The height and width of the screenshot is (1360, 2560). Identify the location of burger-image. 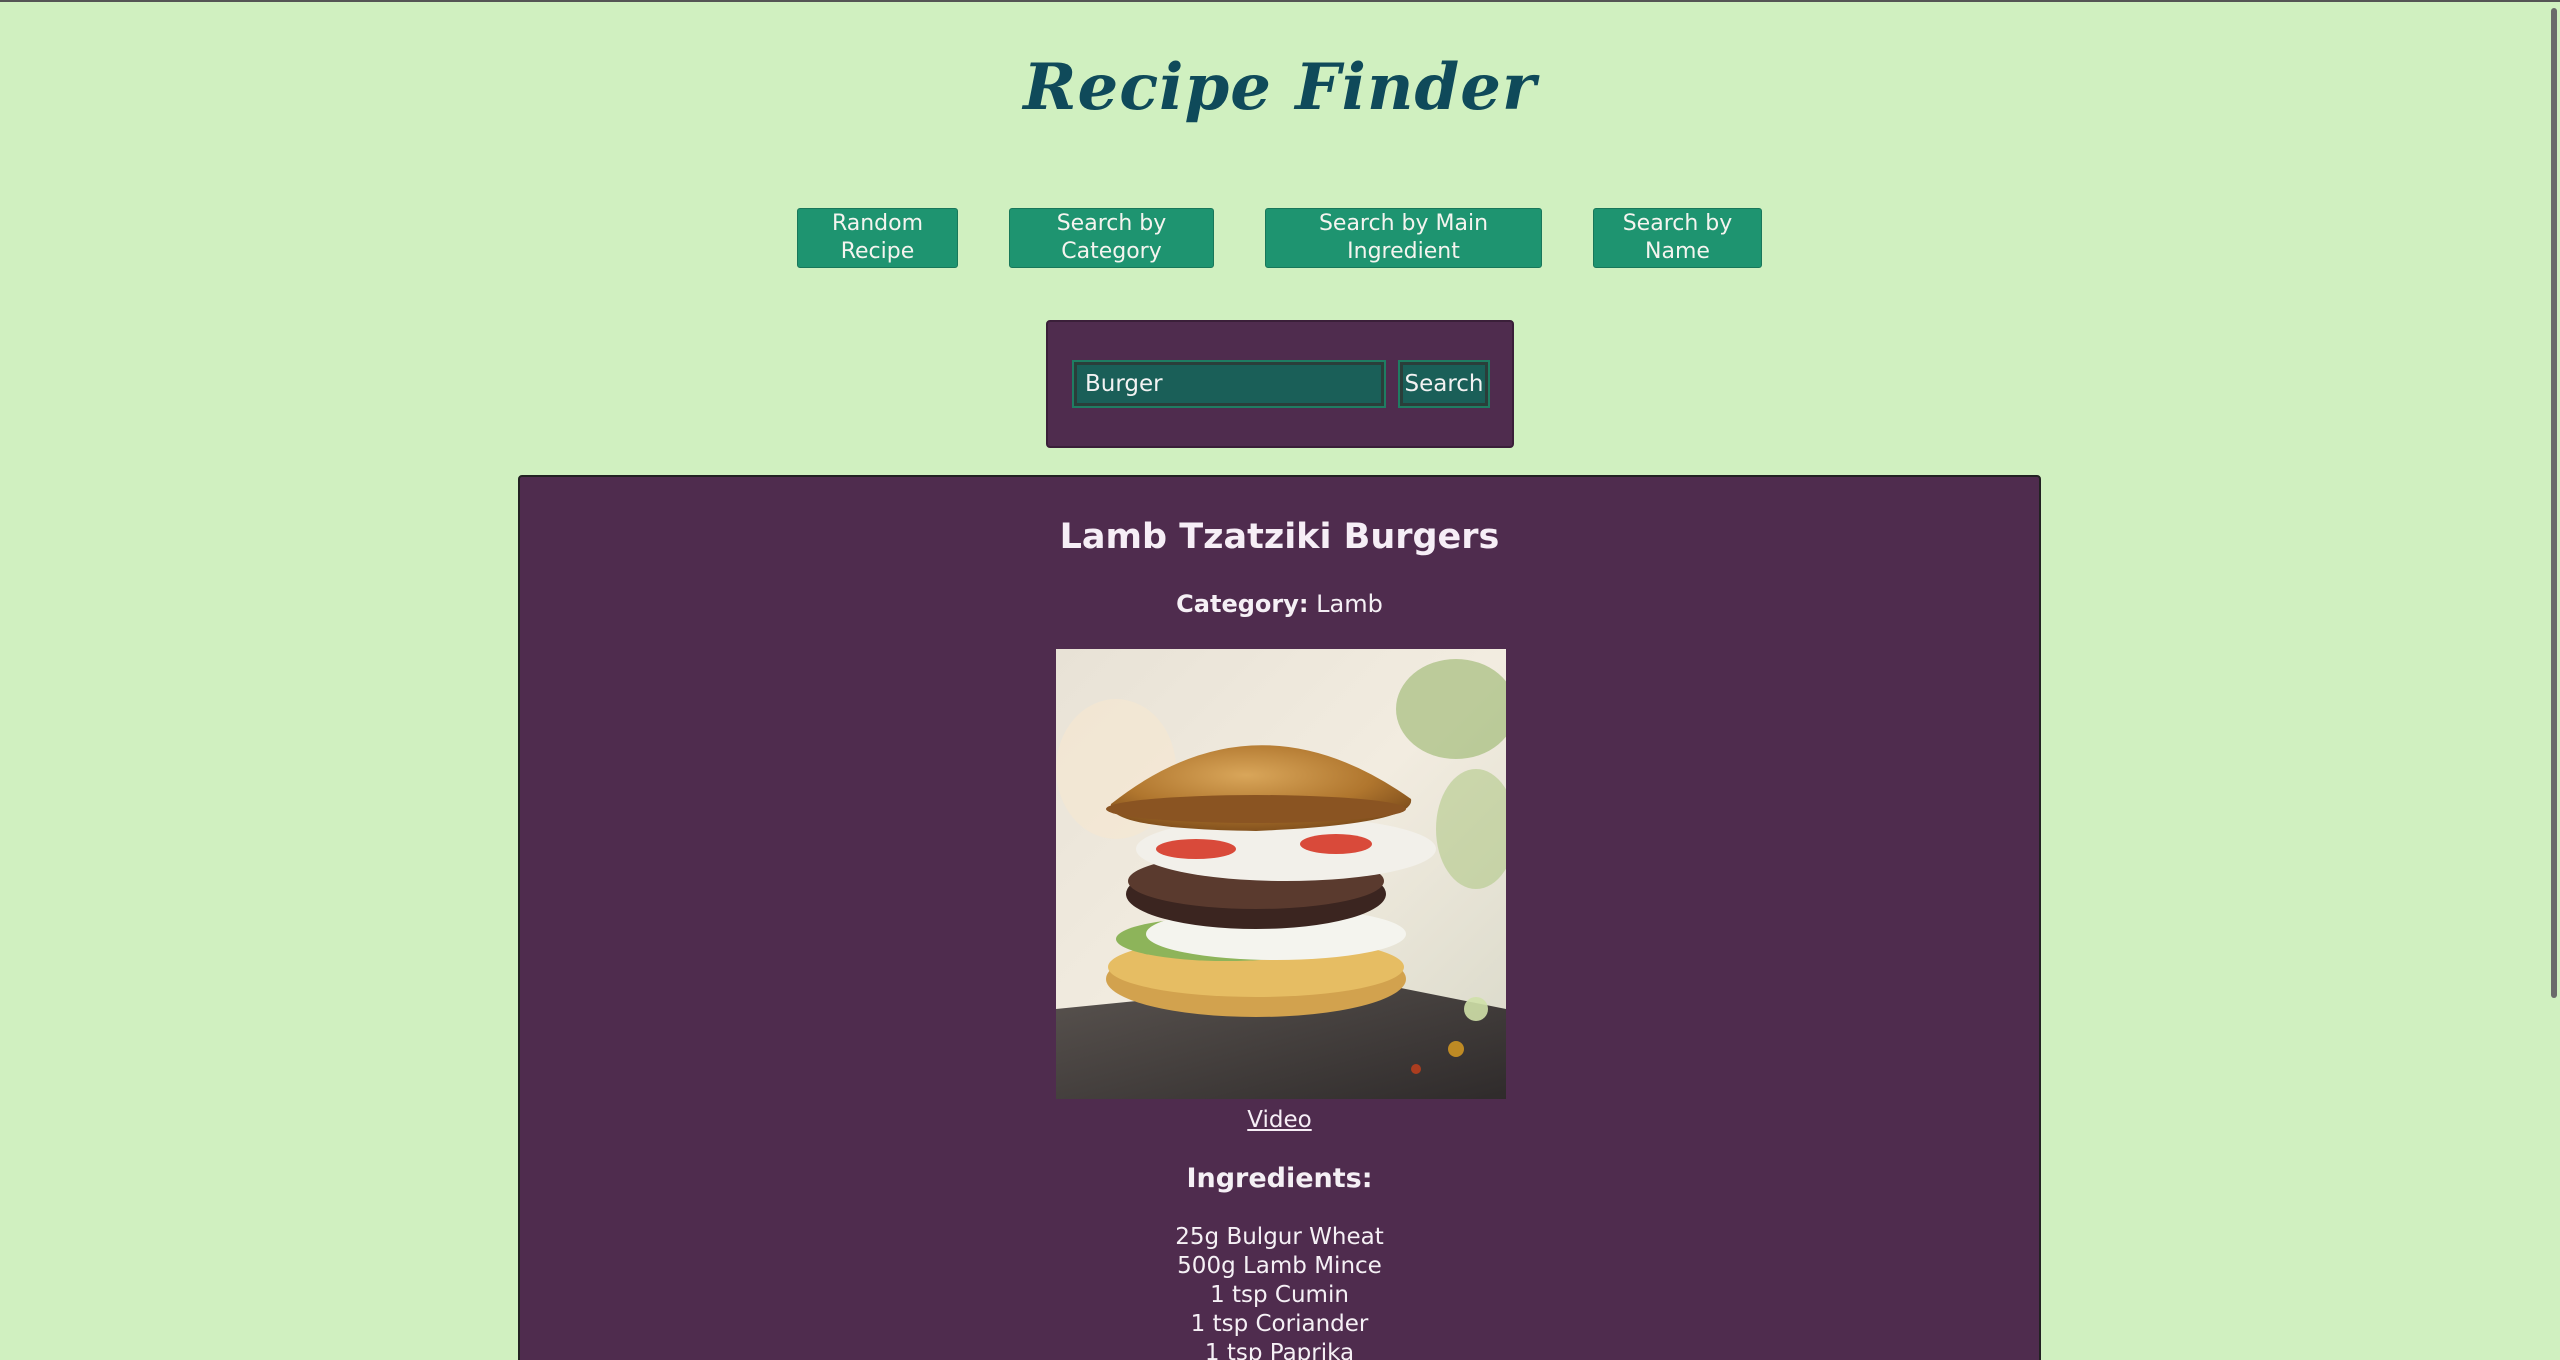
(1281, 874).